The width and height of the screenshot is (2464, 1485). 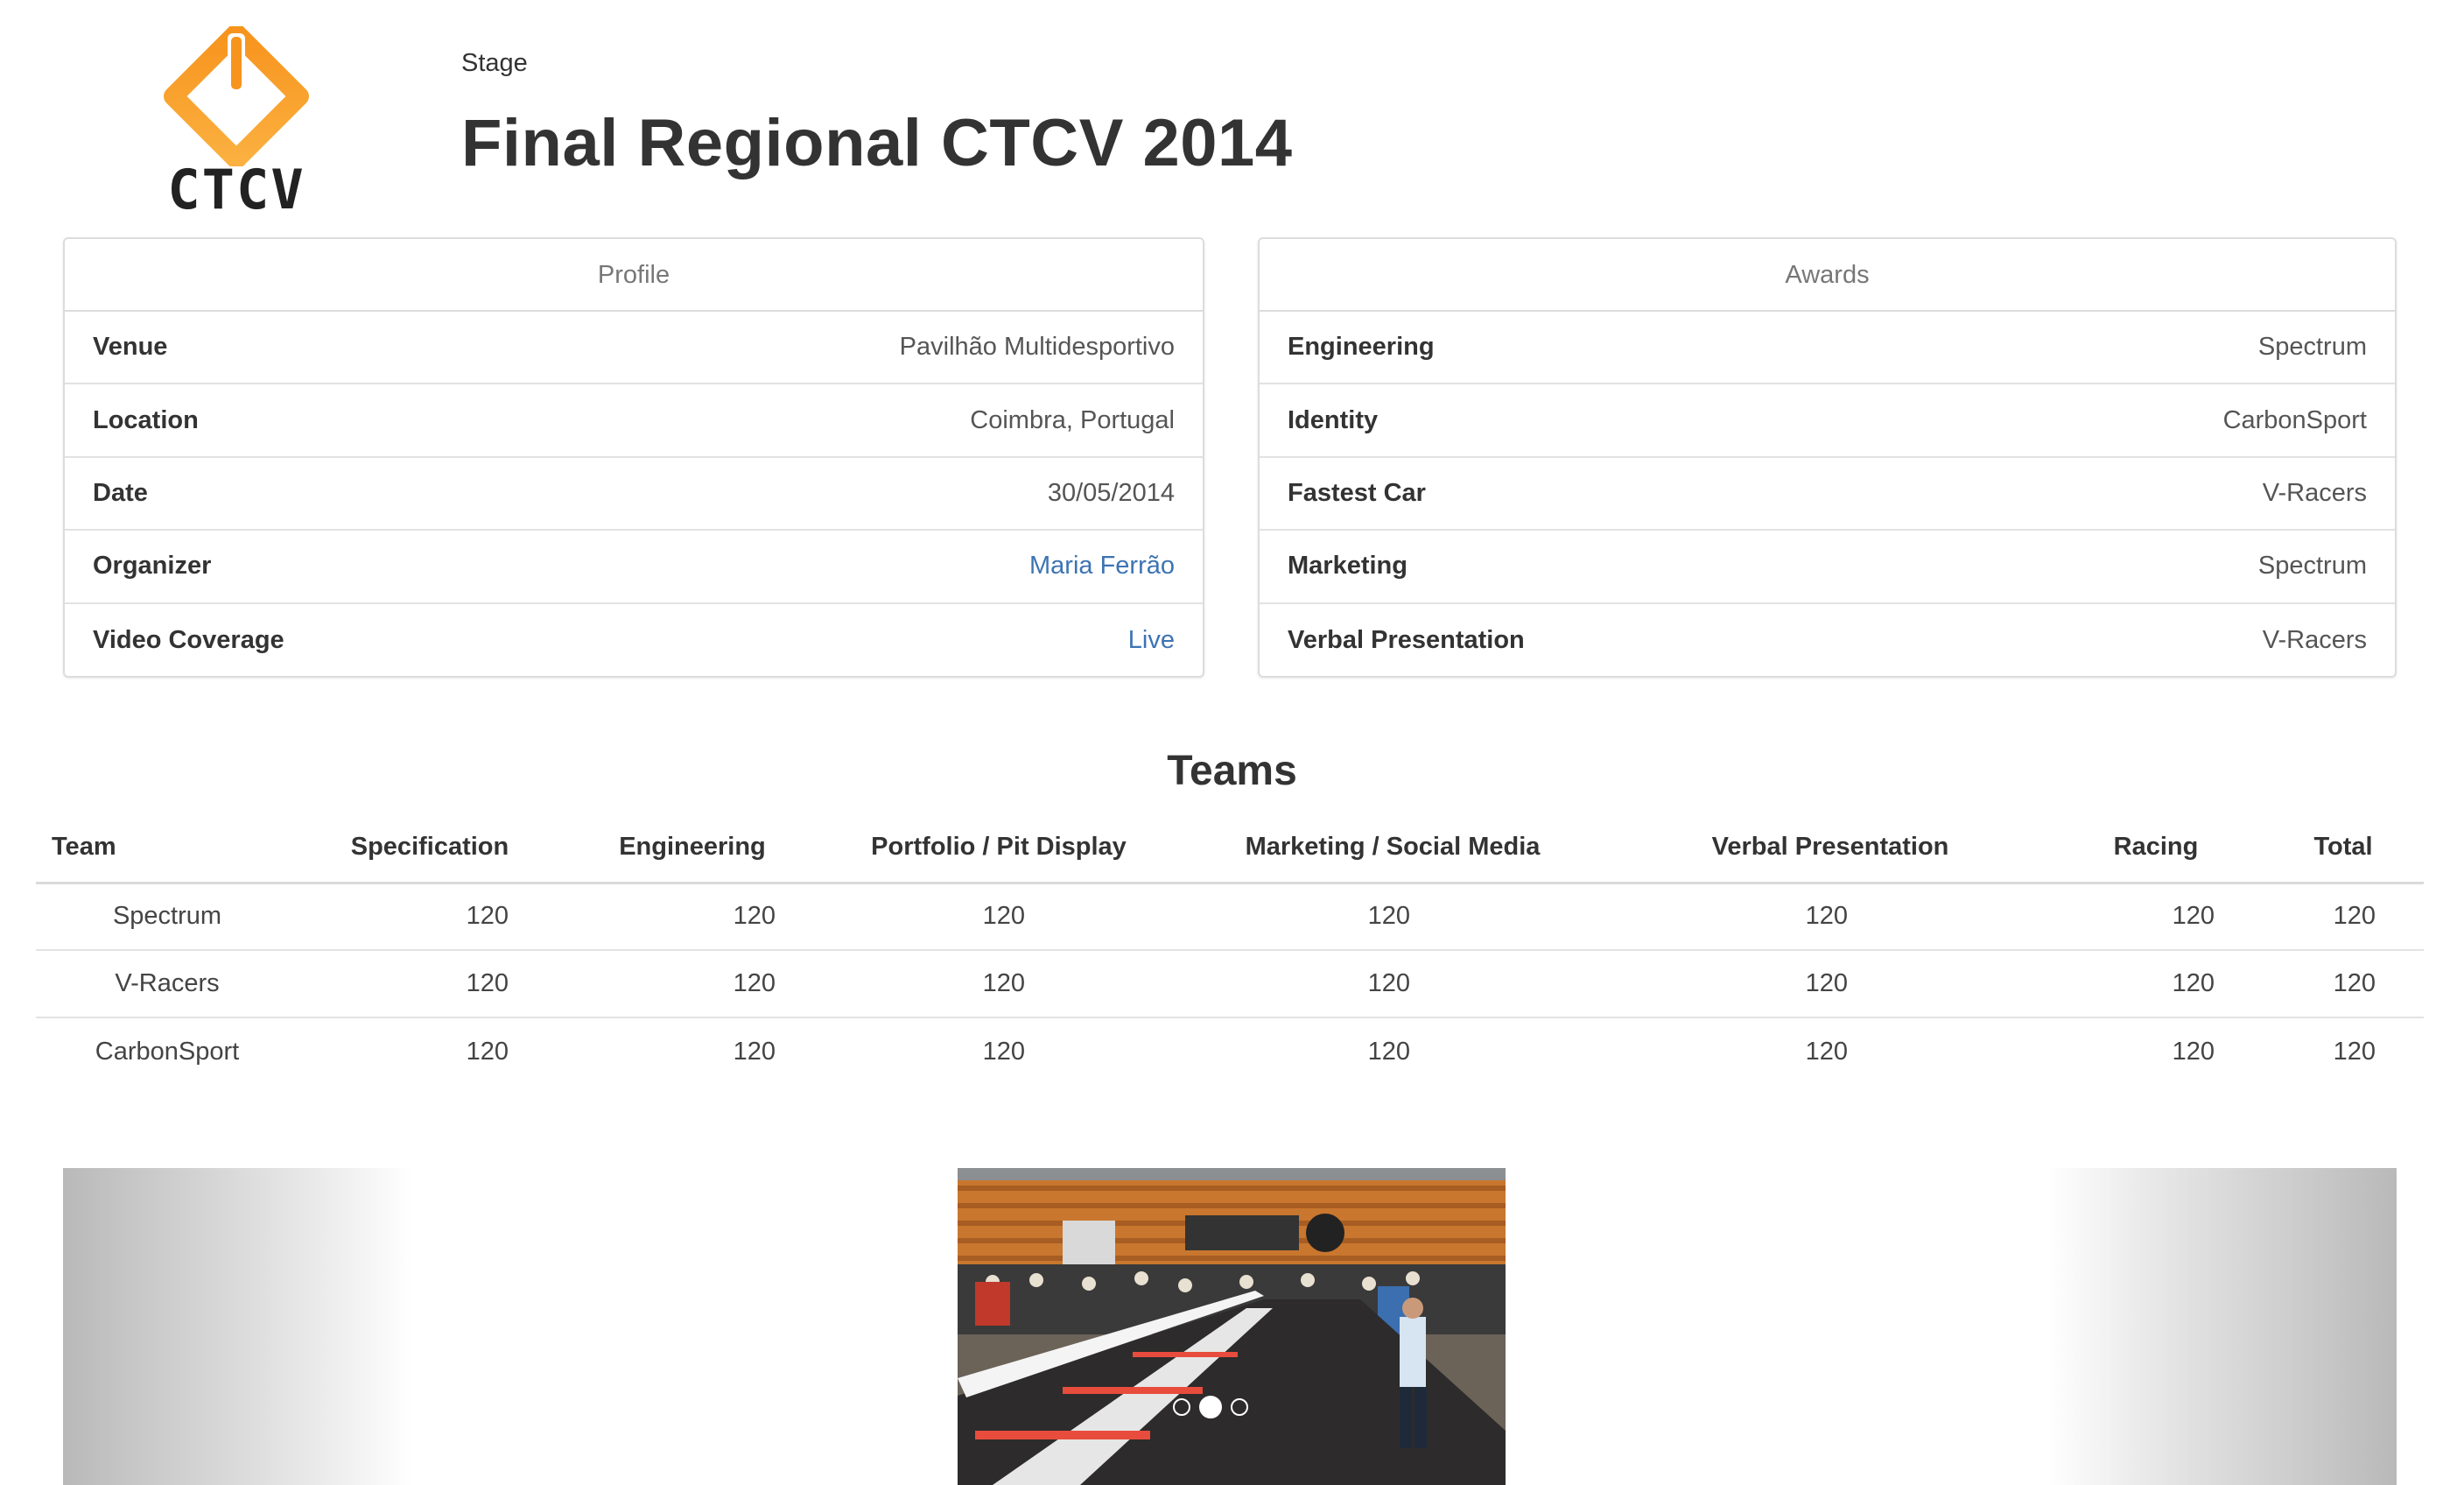 What do you see at coordinates (236, 190) in the screenshot?
I see `logo-text: CTCV` at bounding box center [236, 190].